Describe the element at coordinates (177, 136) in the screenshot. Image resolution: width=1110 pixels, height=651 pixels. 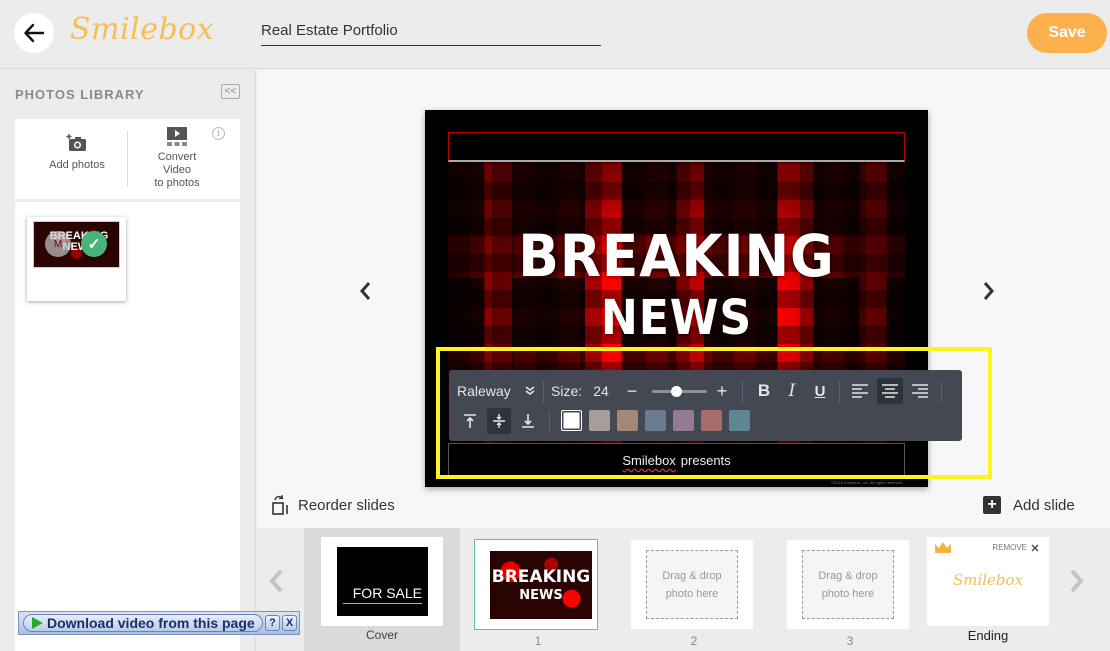
I see `video-icon` at that location.